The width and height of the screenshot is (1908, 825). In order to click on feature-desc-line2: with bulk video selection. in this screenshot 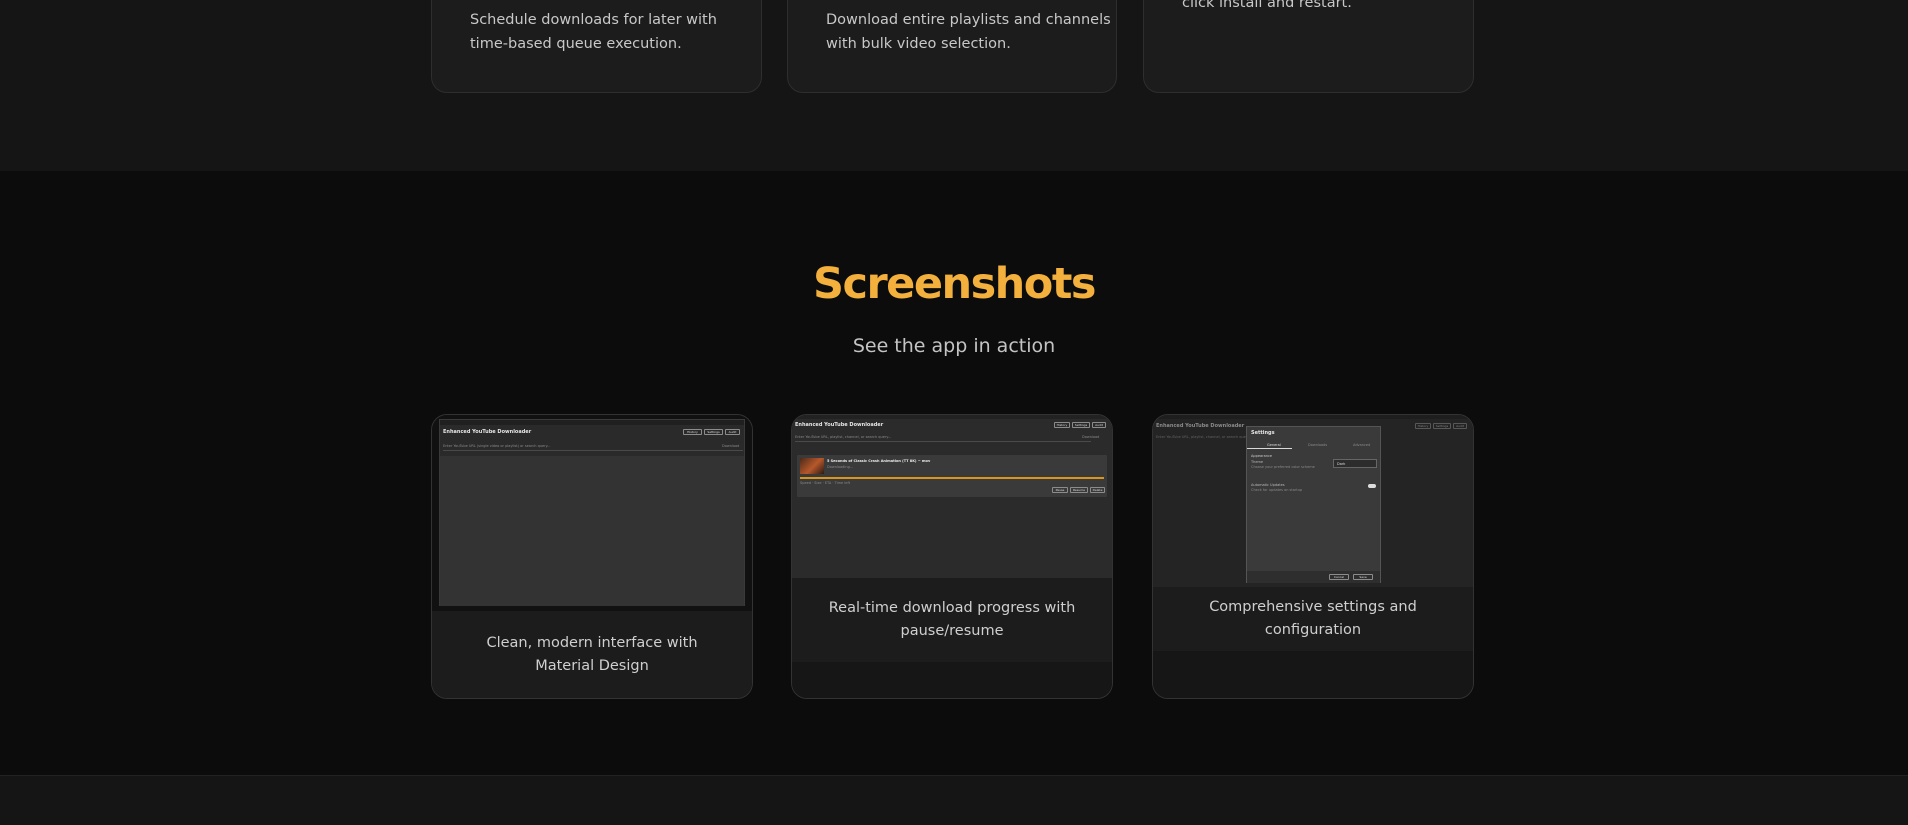, I will do `click(918, 44)`.